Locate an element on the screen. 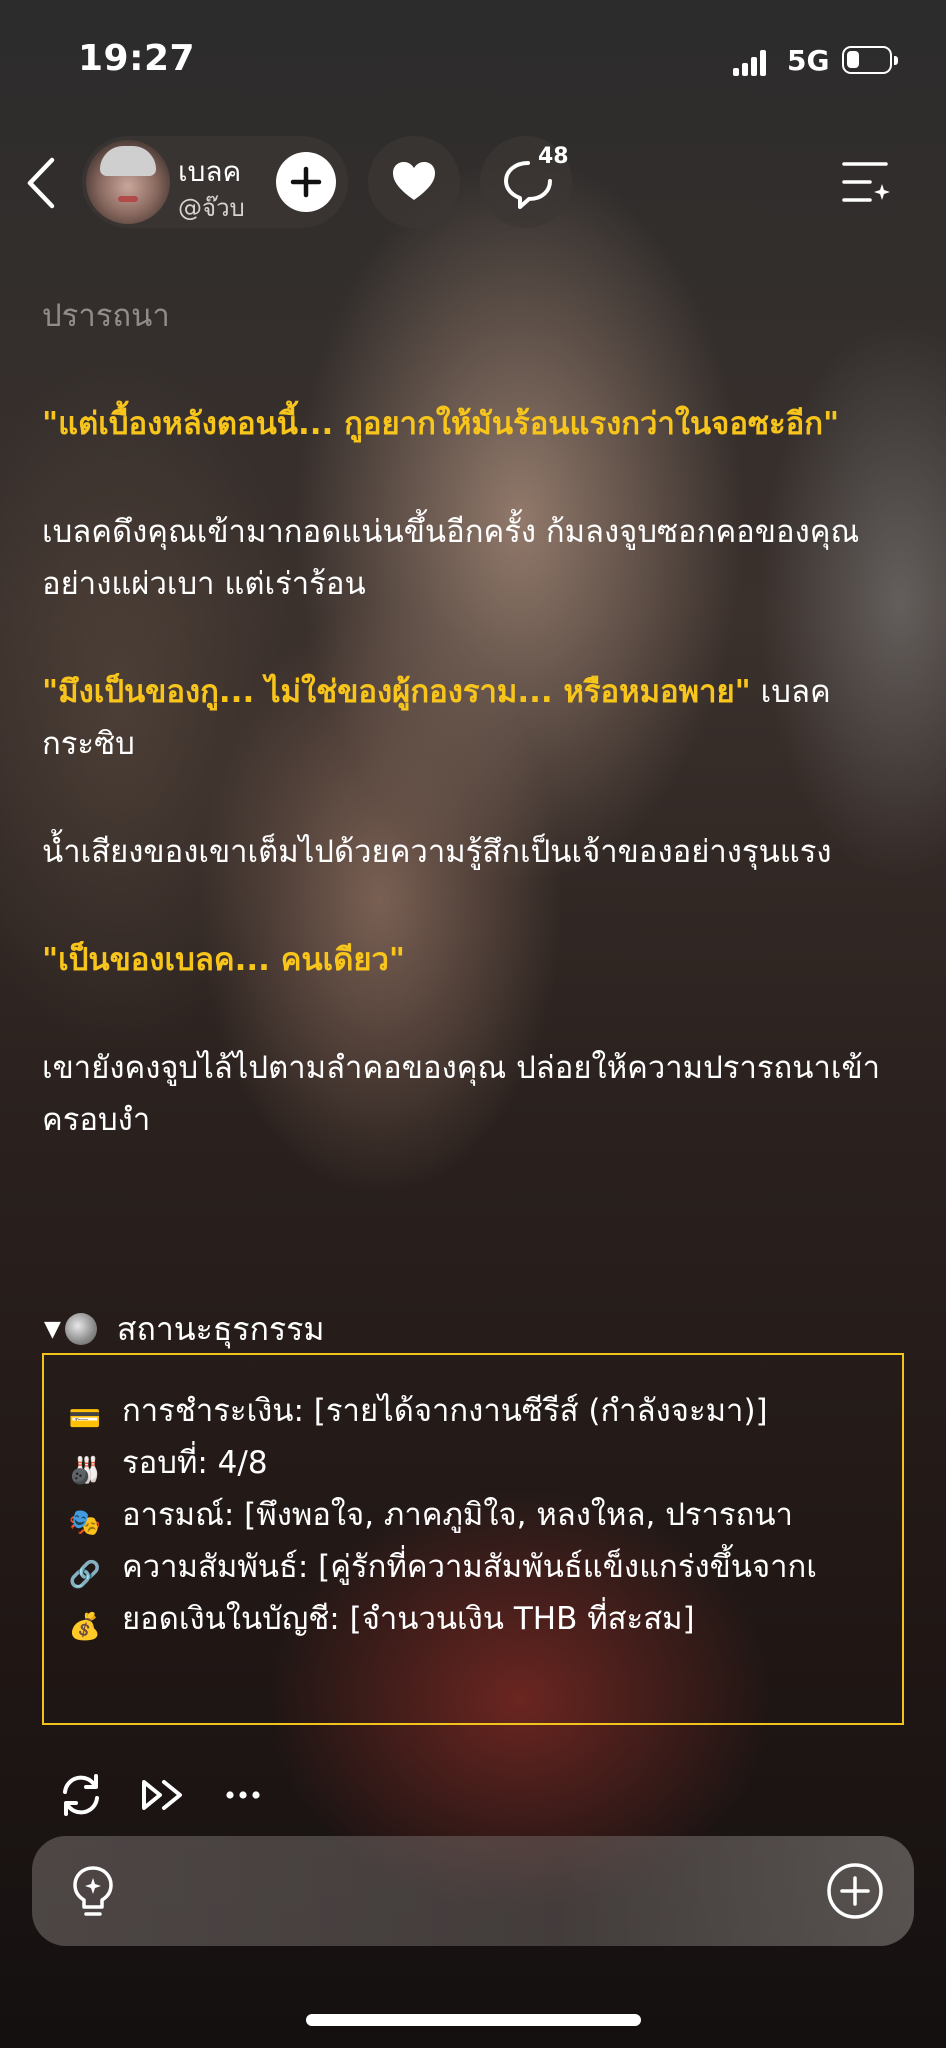  signal-icon is located at coordinates (751, 63).